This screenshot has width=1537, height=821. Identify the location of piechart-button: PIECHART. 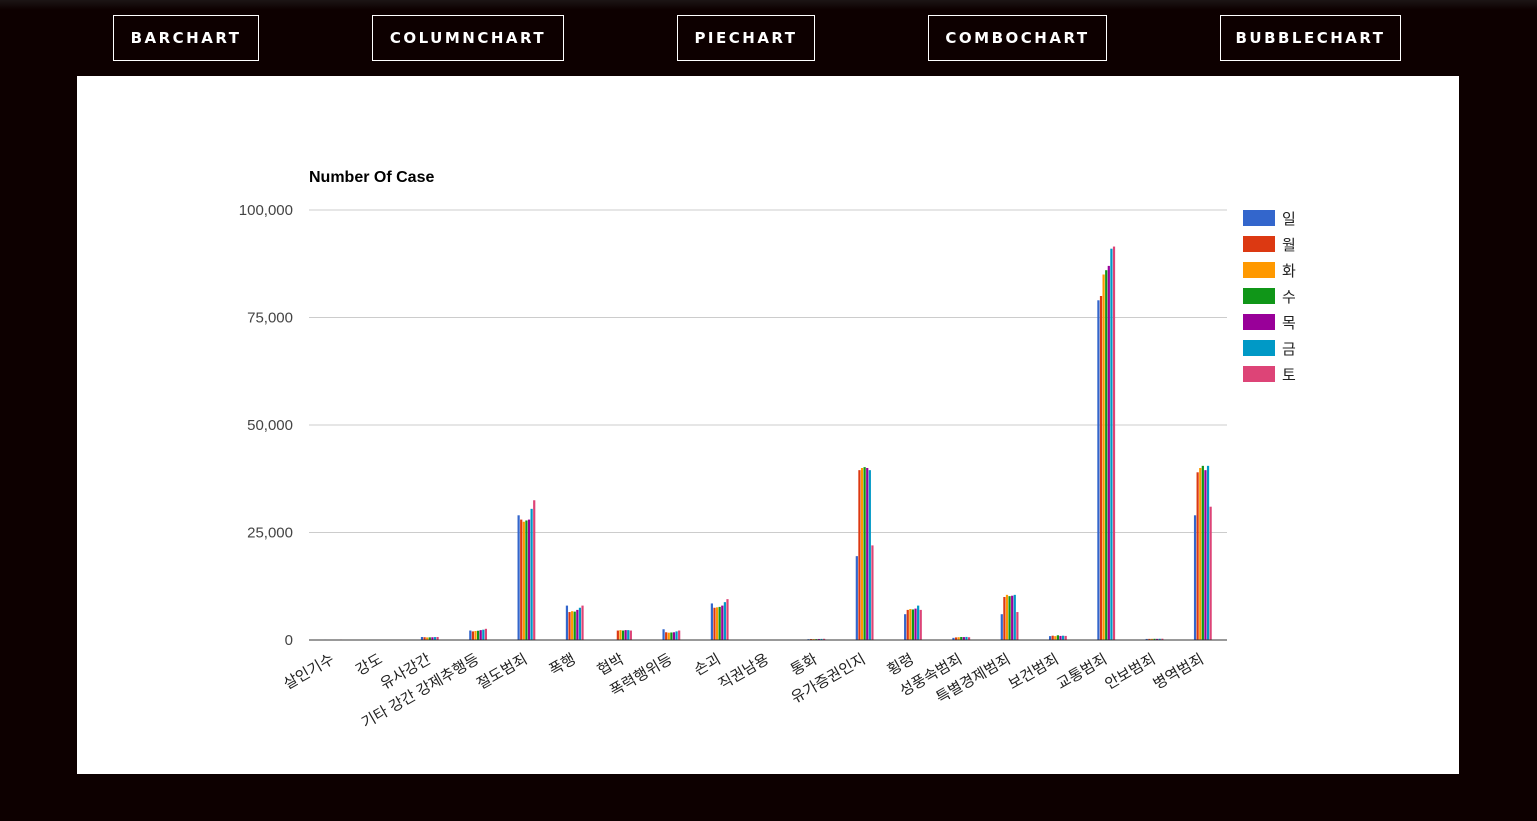
(746, 38).